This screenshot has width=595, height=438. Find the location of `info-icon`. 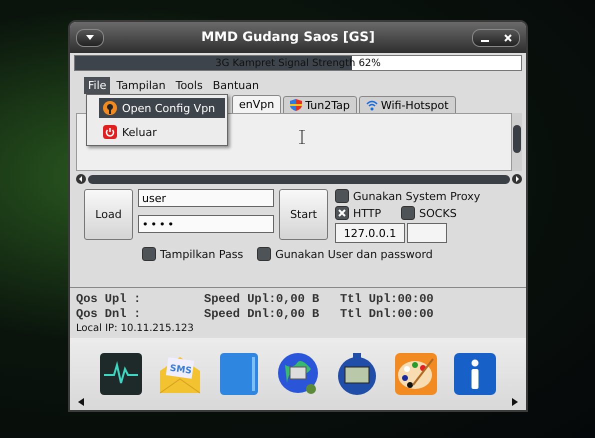

info-icon is located at coordinates (475, 374).